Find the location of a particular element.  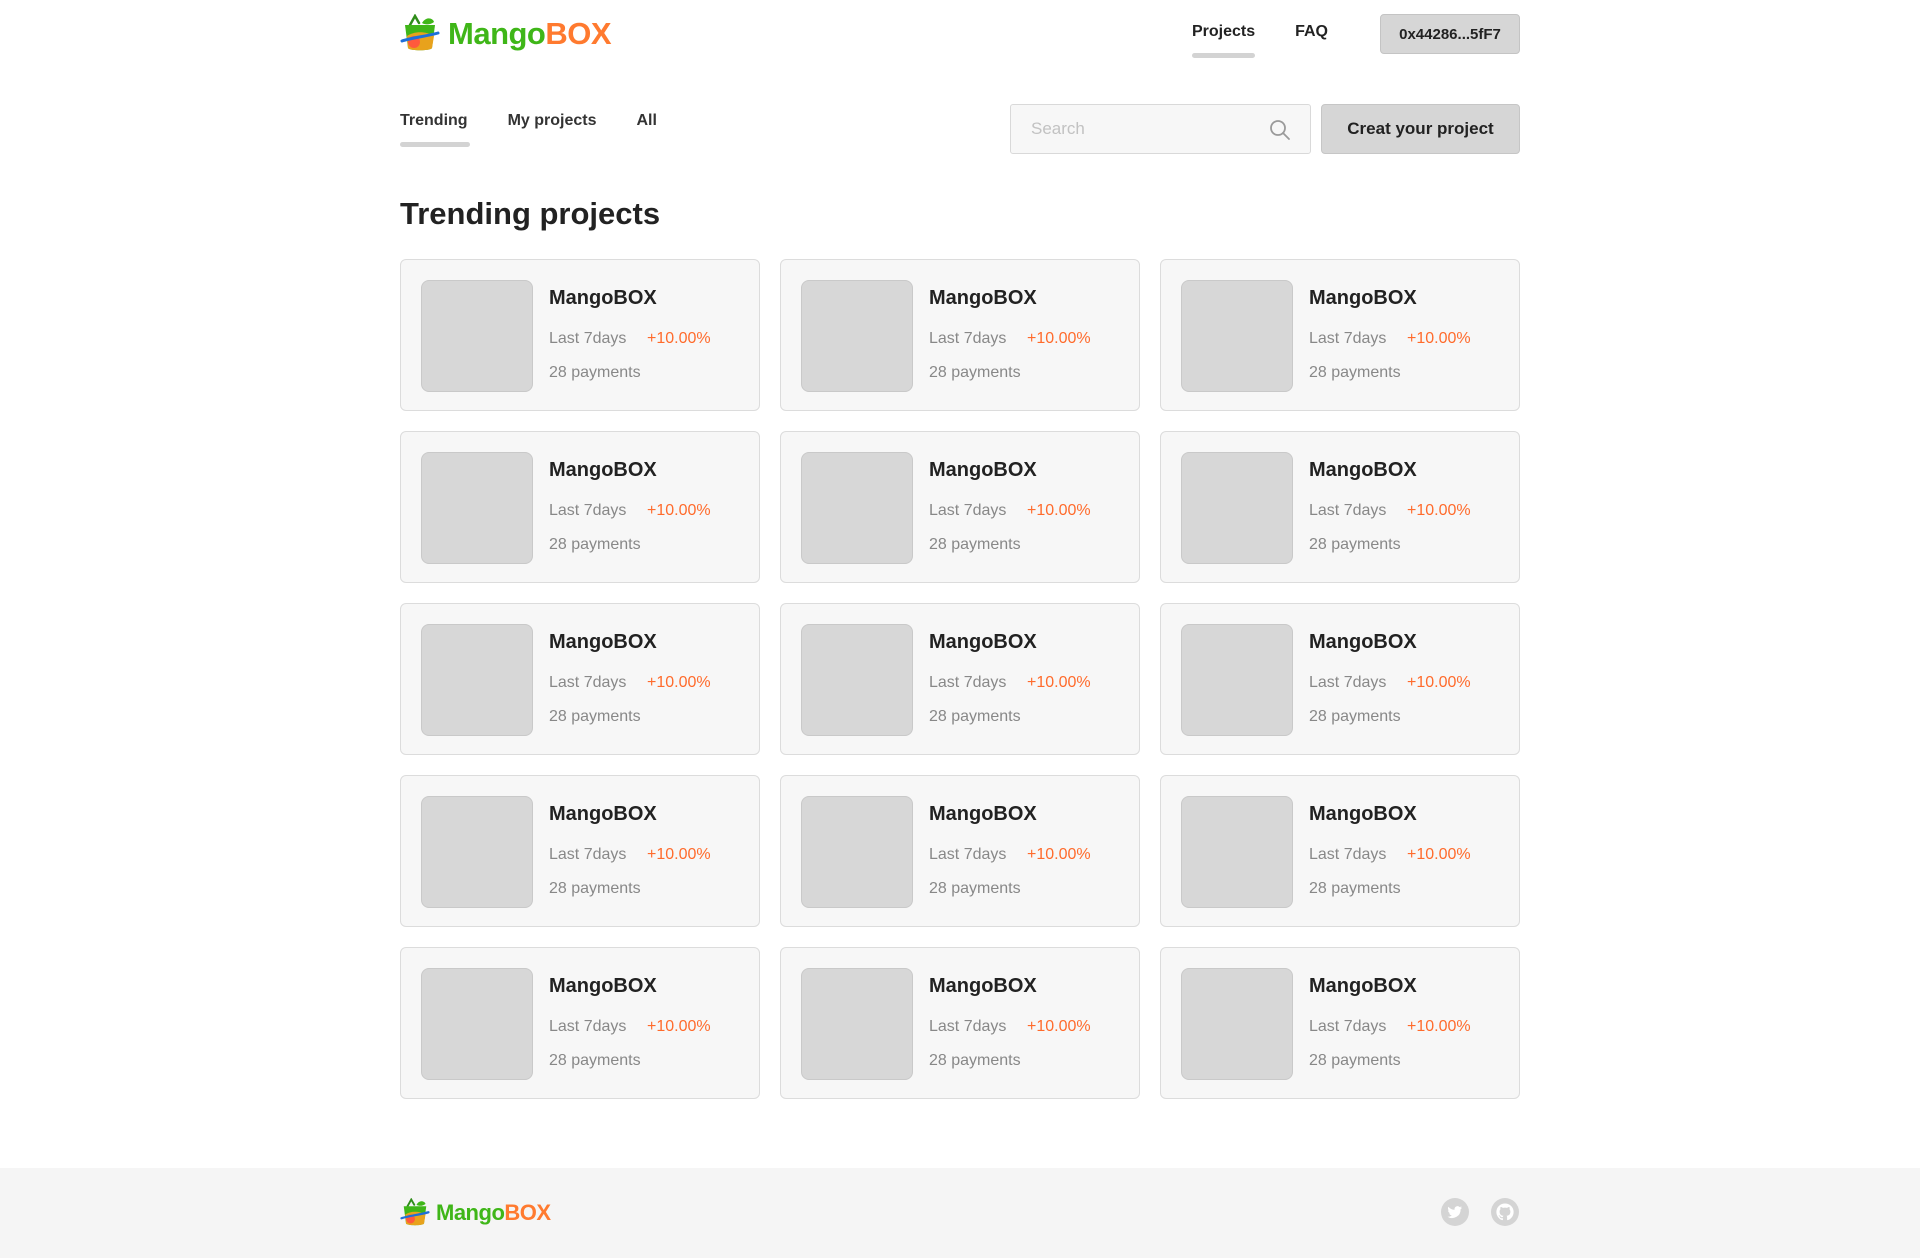

mango-logo-icon is located at coordinates (415, 1212).